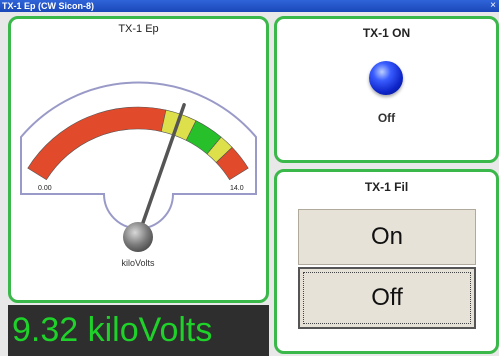  I want to click on gauge-min-label: 0.00, so click(45, 188).